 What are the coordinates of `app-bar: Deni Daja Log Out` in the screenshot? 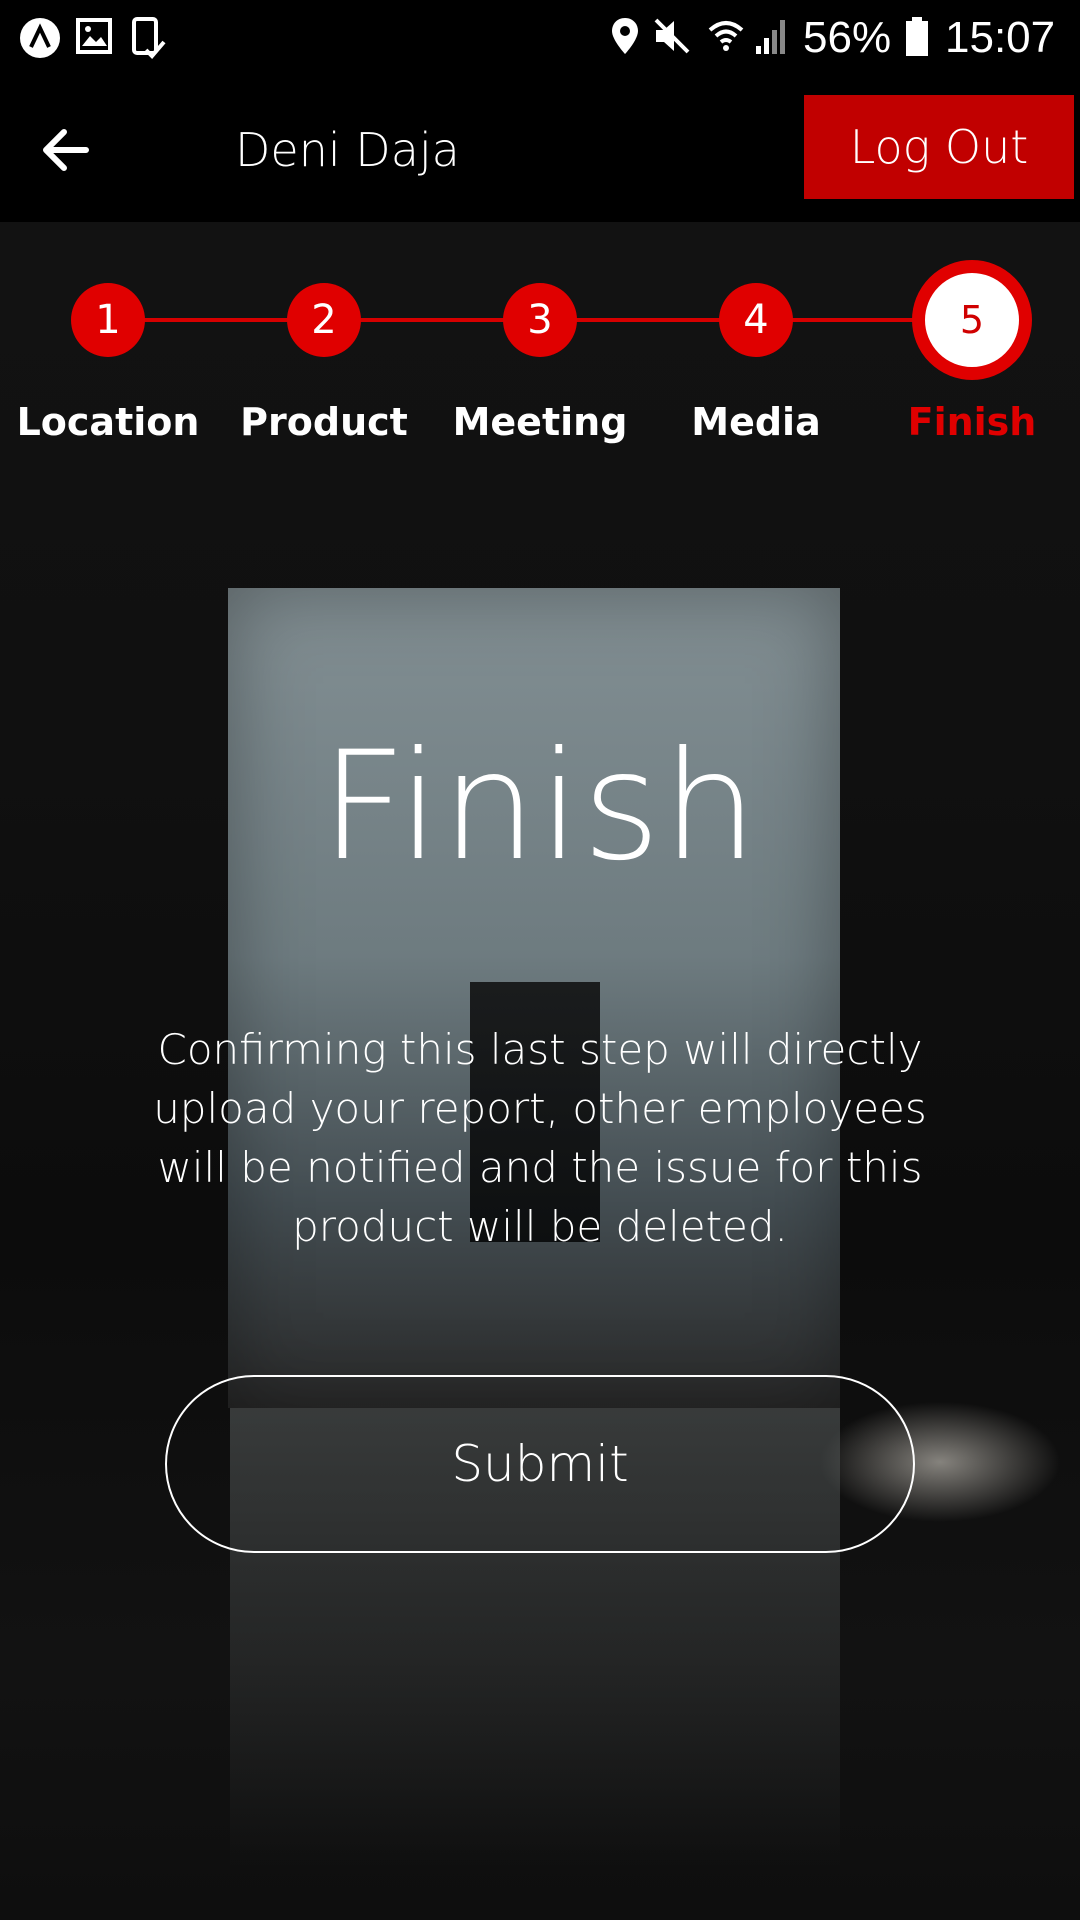 It's located at (540, 148).